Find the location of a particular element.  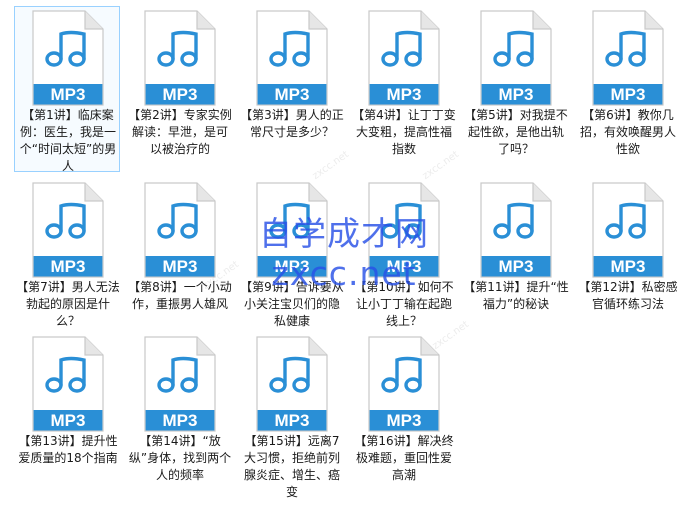

file-item: MP3 【第11讲】提升“性福力”的秘诀 is located at coordinates (515, 261).